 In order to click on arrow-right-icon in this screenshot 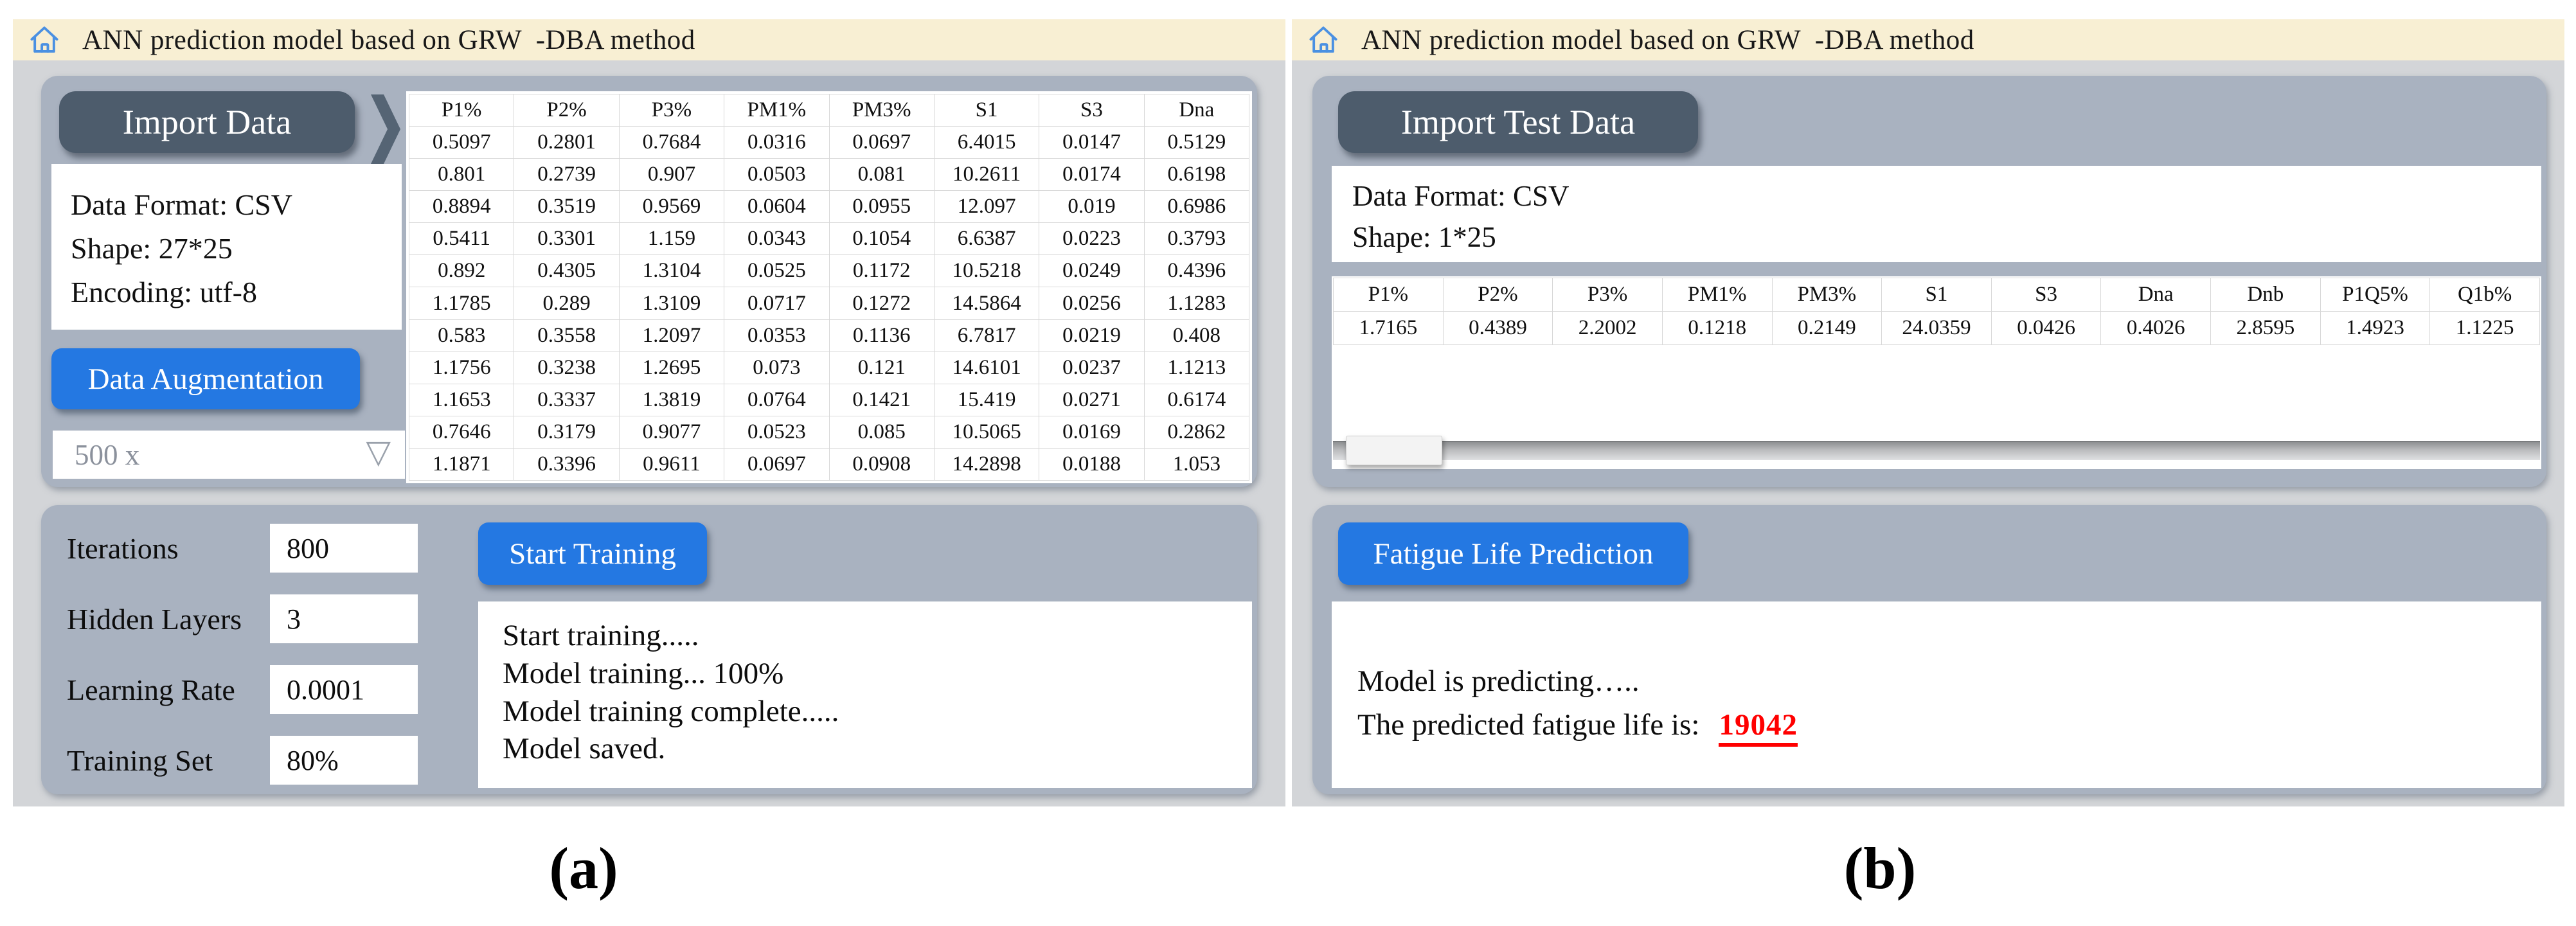, I will do `click(385, 129)`.